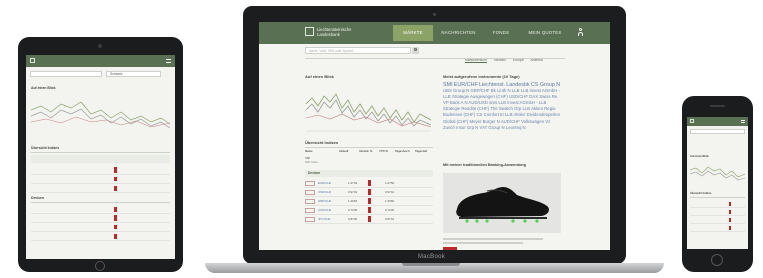  Describe the element at coordinates (505, 108) in the screenshot. I see `cloud-word: The Swatch Grp` at that location.